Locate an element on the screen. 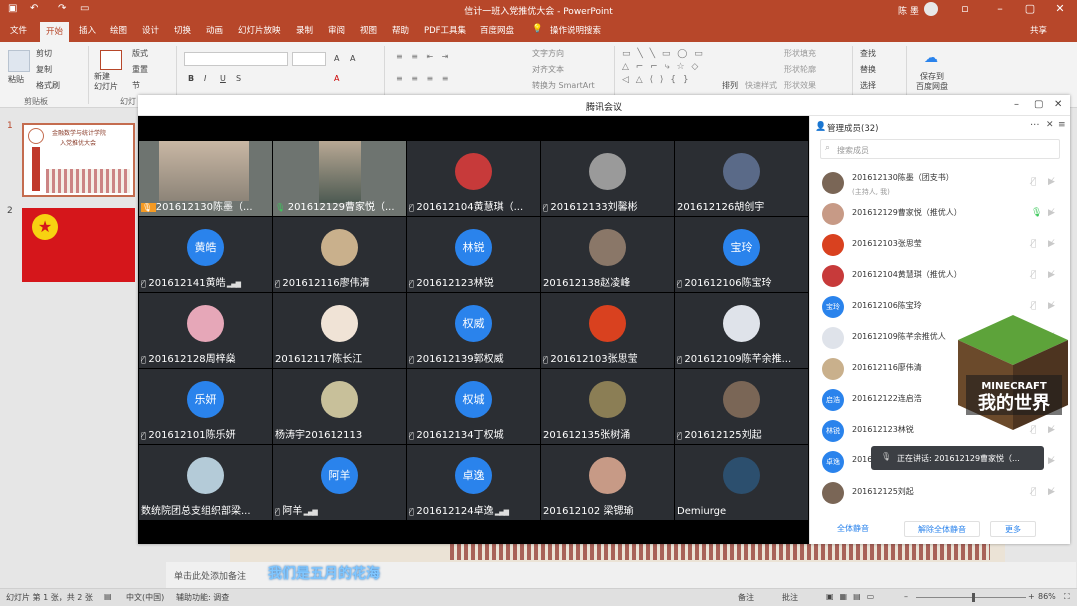 The height and width of the screenshot is (606, 1077). user-name: 陈 墨 is located at coordinates (908, 10).